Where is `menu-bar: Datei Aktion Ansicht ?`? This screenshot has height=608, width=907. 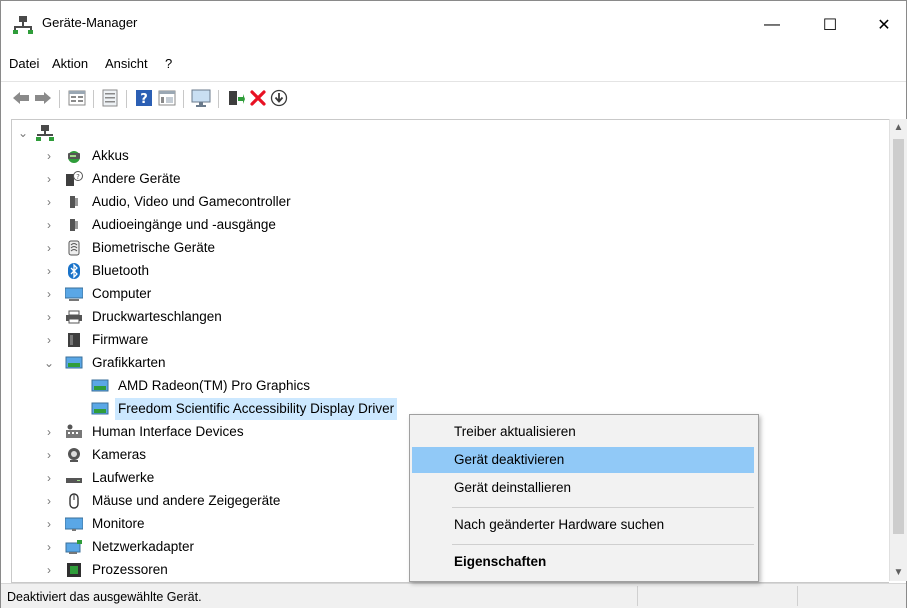 menu-bar: Datei Aktion Ansicht ? is located at coordinates (453, 63).